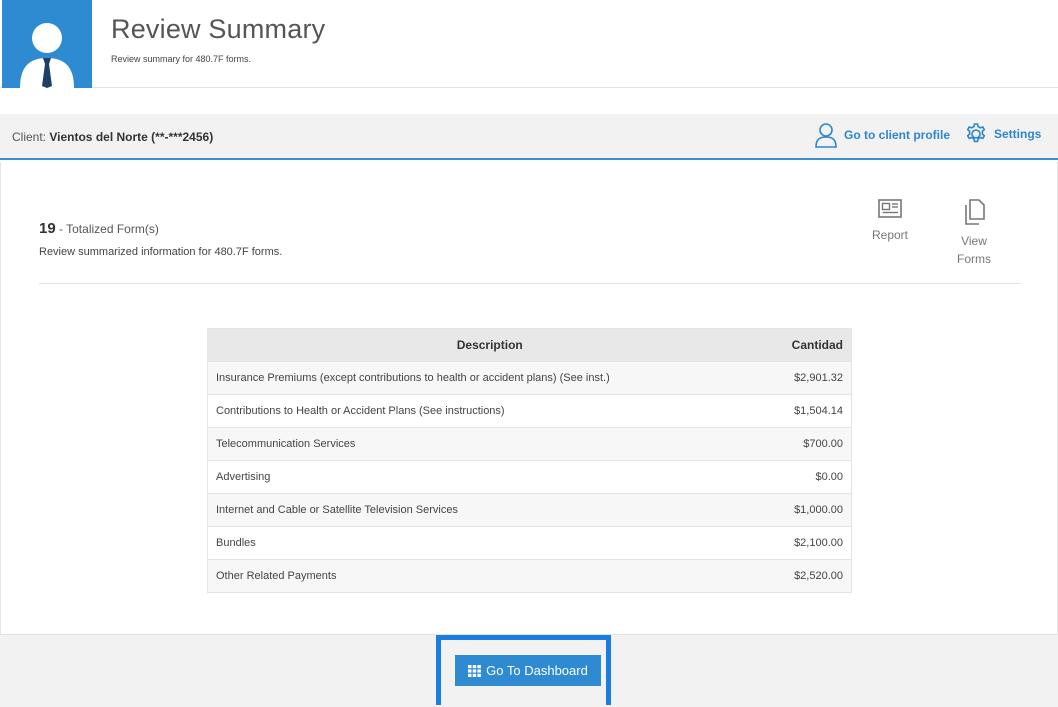 The width and height of the screenshot is (1058, 707). I want to click on report-button: Report, so click(890, 221).